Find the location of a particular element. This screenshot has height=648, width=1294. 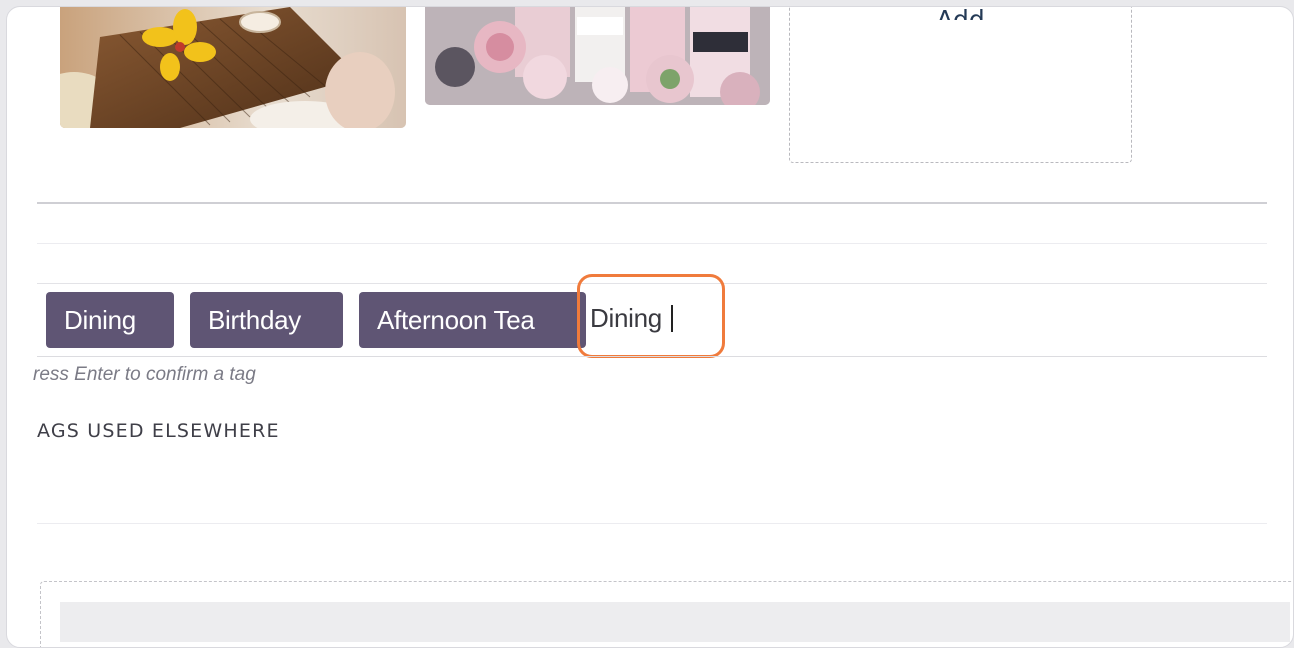

tag-hint-text: ress Enter to confirm a tag is located at coordinates (144, 374).